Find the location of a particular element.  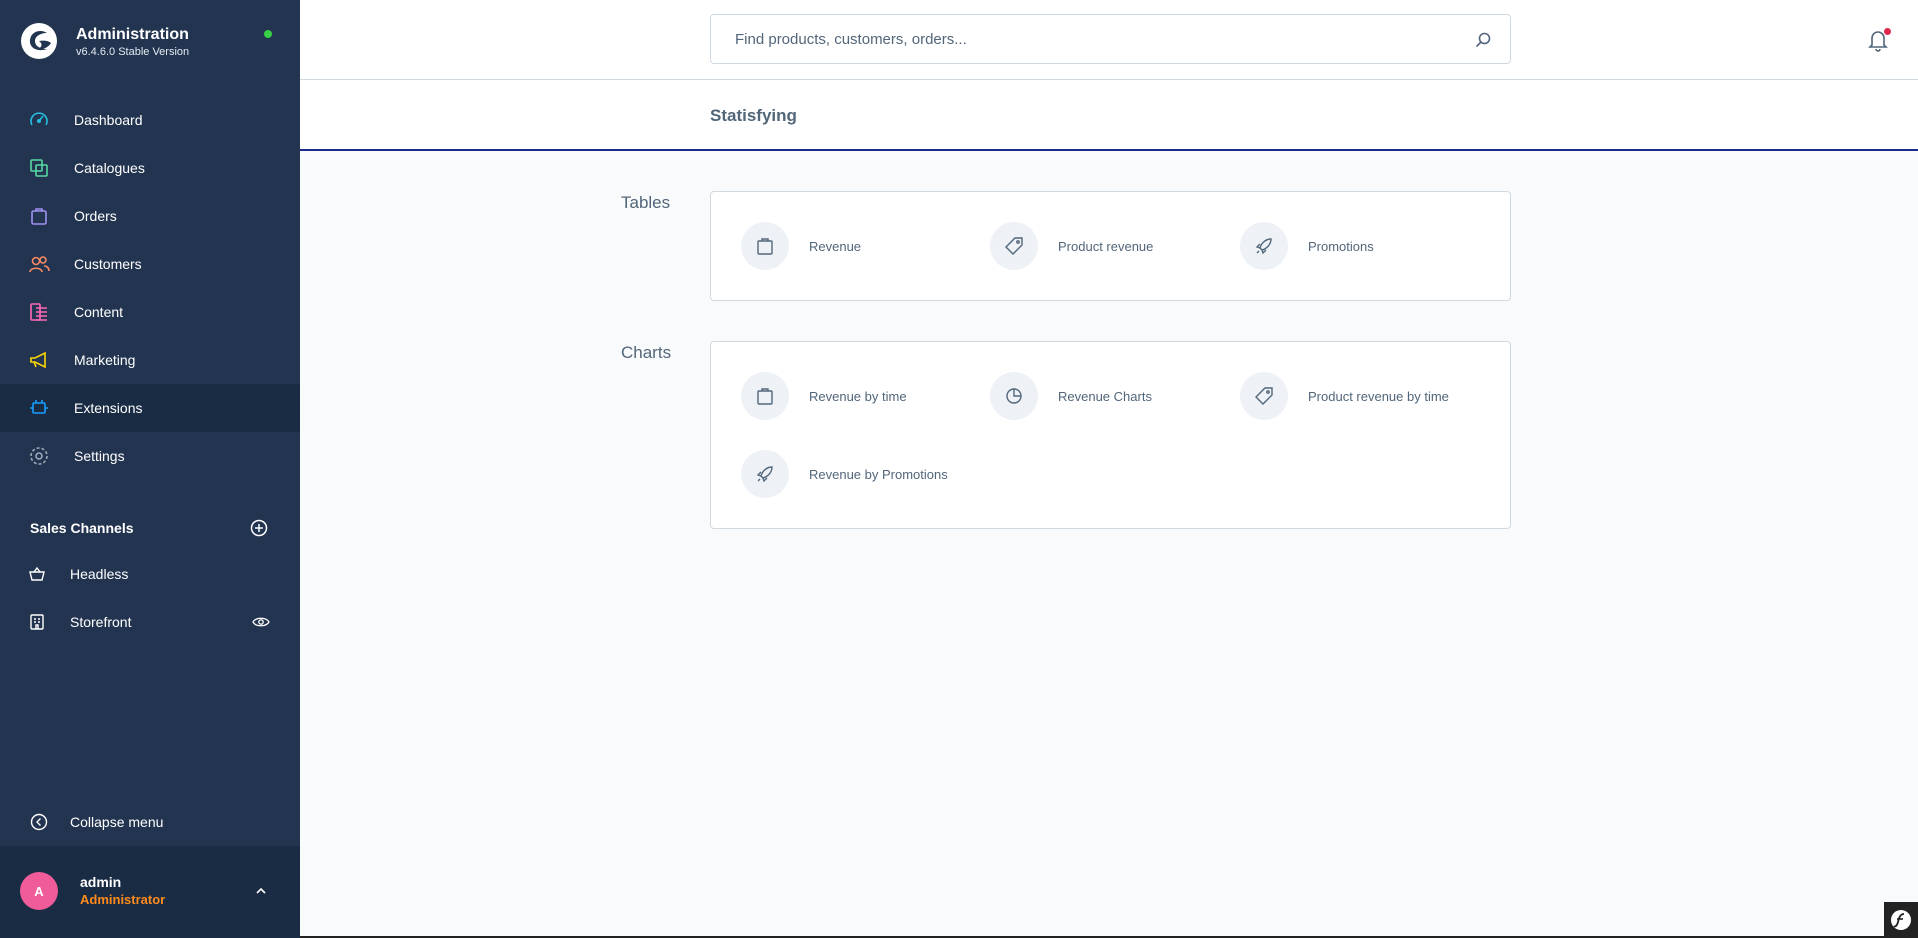

page-header: Statisfying is located at coordinates (1109, 115).